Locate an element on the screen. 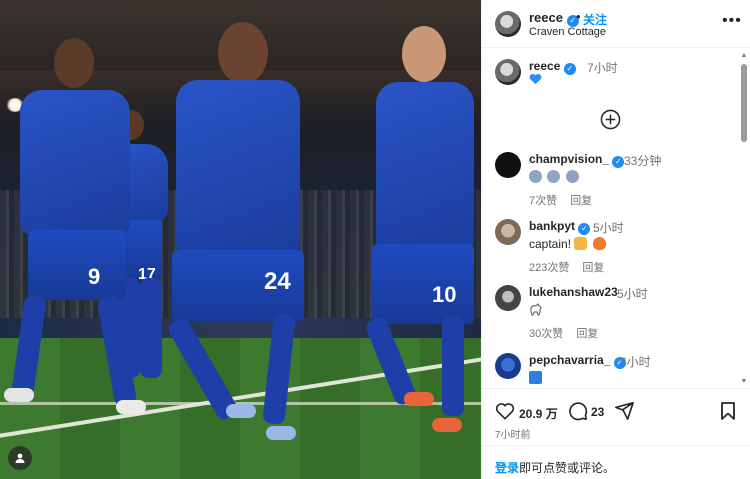 Image resolution: width=750 pixels, height=479 pixels. comment-meta: 223次赞 回复 is located at coordinates (571, 267).